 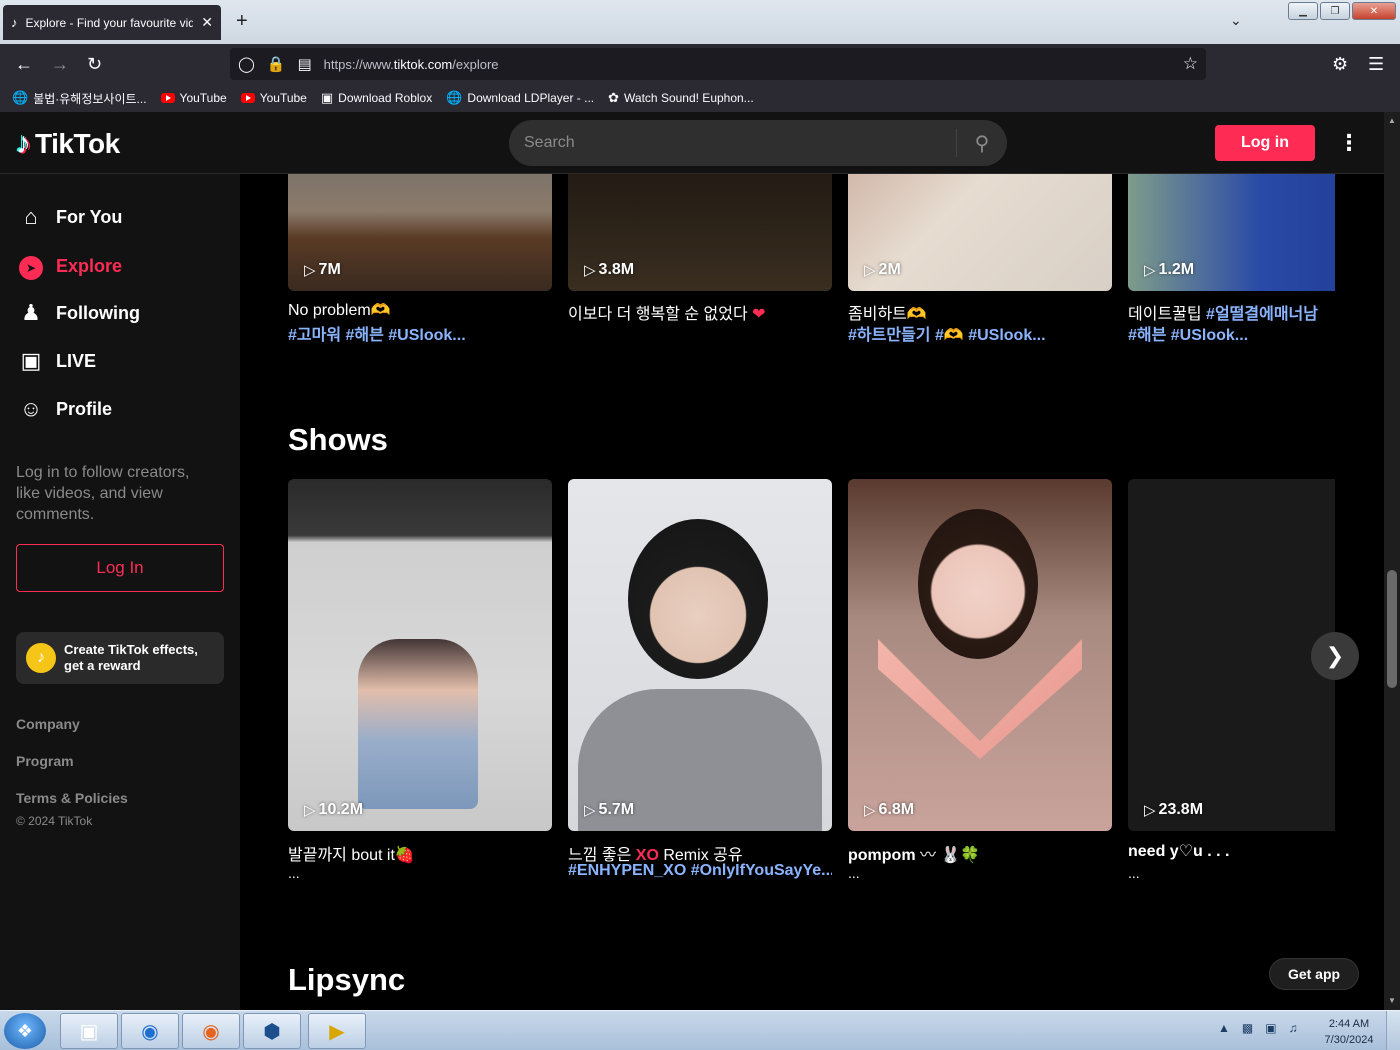 What do you see at coordinates (31, 216) in the screenshot?
I see `home-icon: ⌂` at bounding box center [31, 216].